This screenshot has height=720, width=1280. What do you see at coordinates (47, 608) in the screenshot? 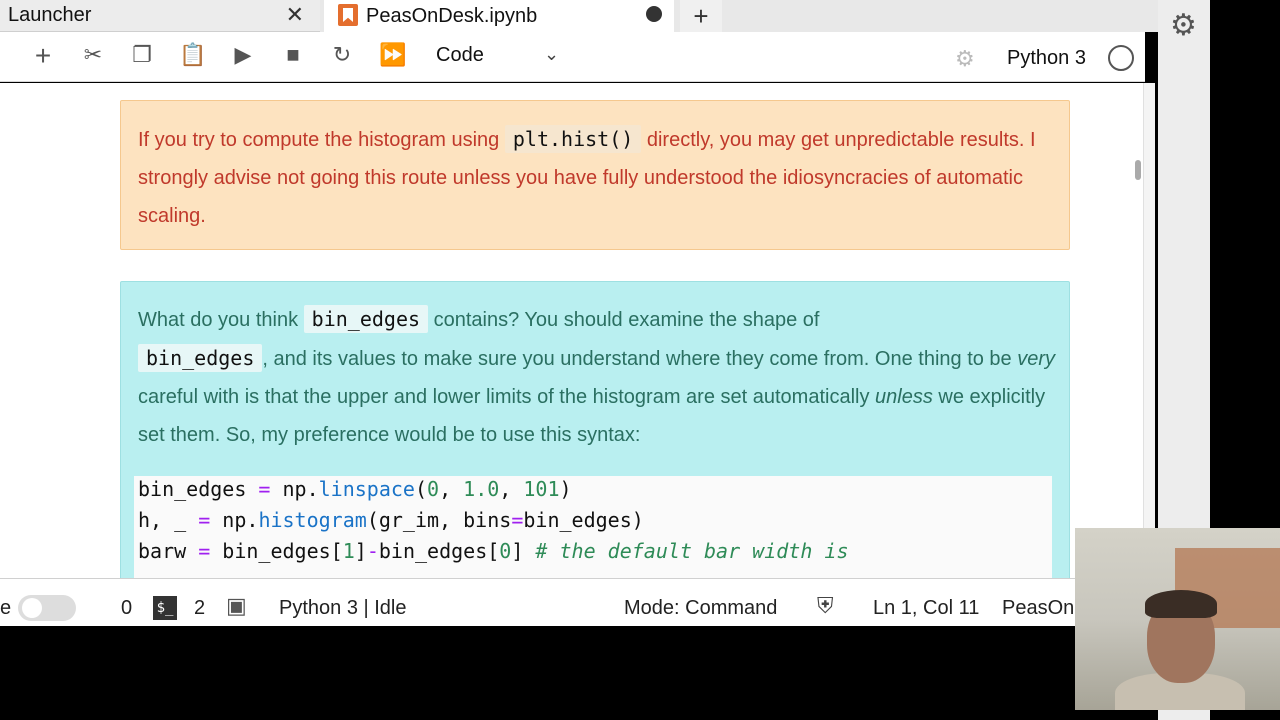
I see `simple-mode-toggle` at bounding box center [47, 608].